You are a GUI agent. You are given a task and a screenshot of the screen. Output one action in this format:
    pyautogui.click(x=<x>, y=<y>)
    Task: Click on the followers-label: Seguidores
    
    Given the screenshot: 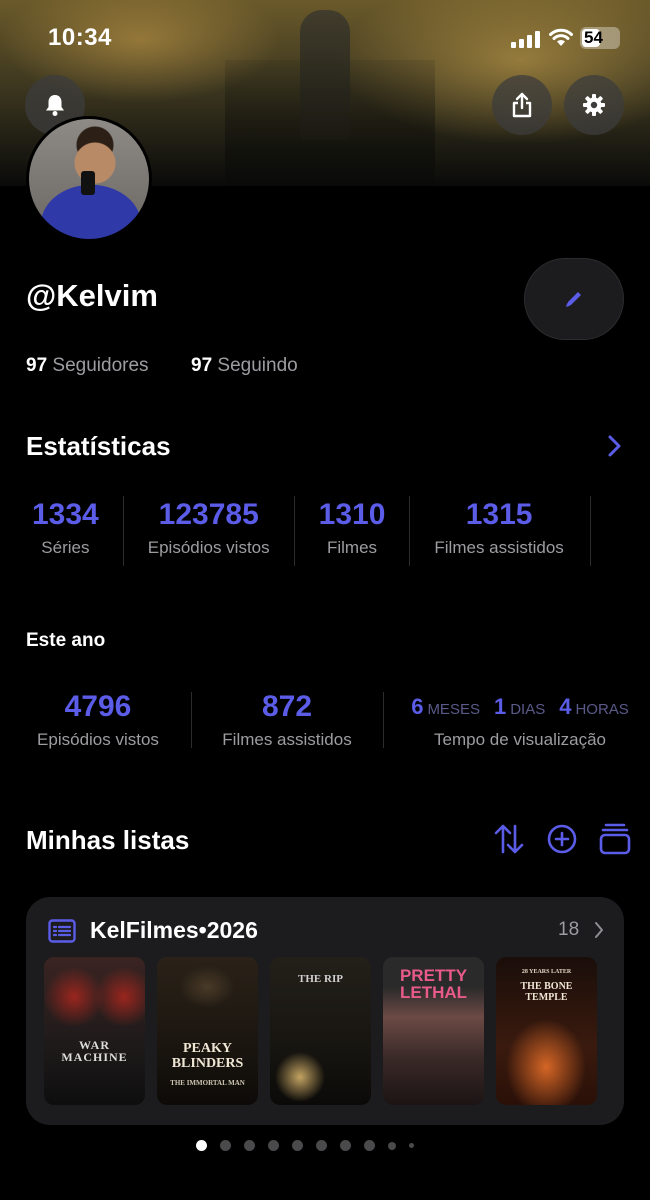 What is the action you would take?
    pyautogui.click(x=100, y=365)
    